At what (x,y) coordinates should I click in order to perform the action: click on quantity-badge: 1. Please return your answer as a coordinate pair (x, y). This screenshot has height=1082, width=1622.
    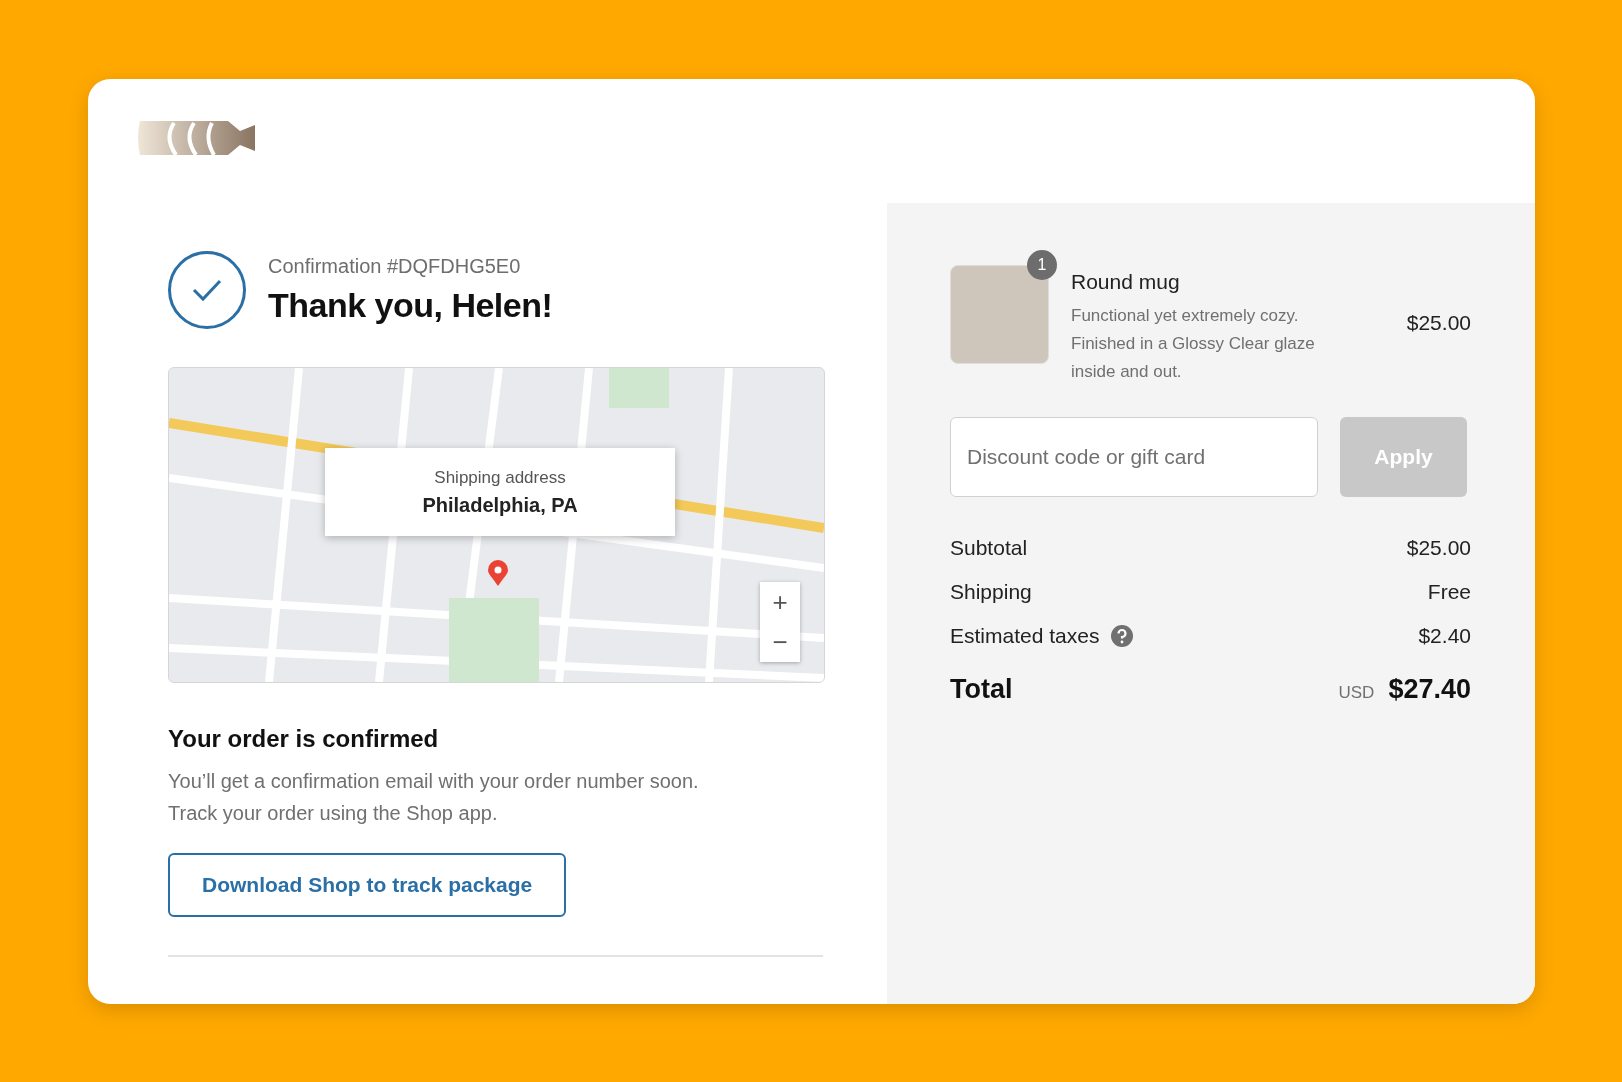
    Looking at the image, I should click on (1042, 265).